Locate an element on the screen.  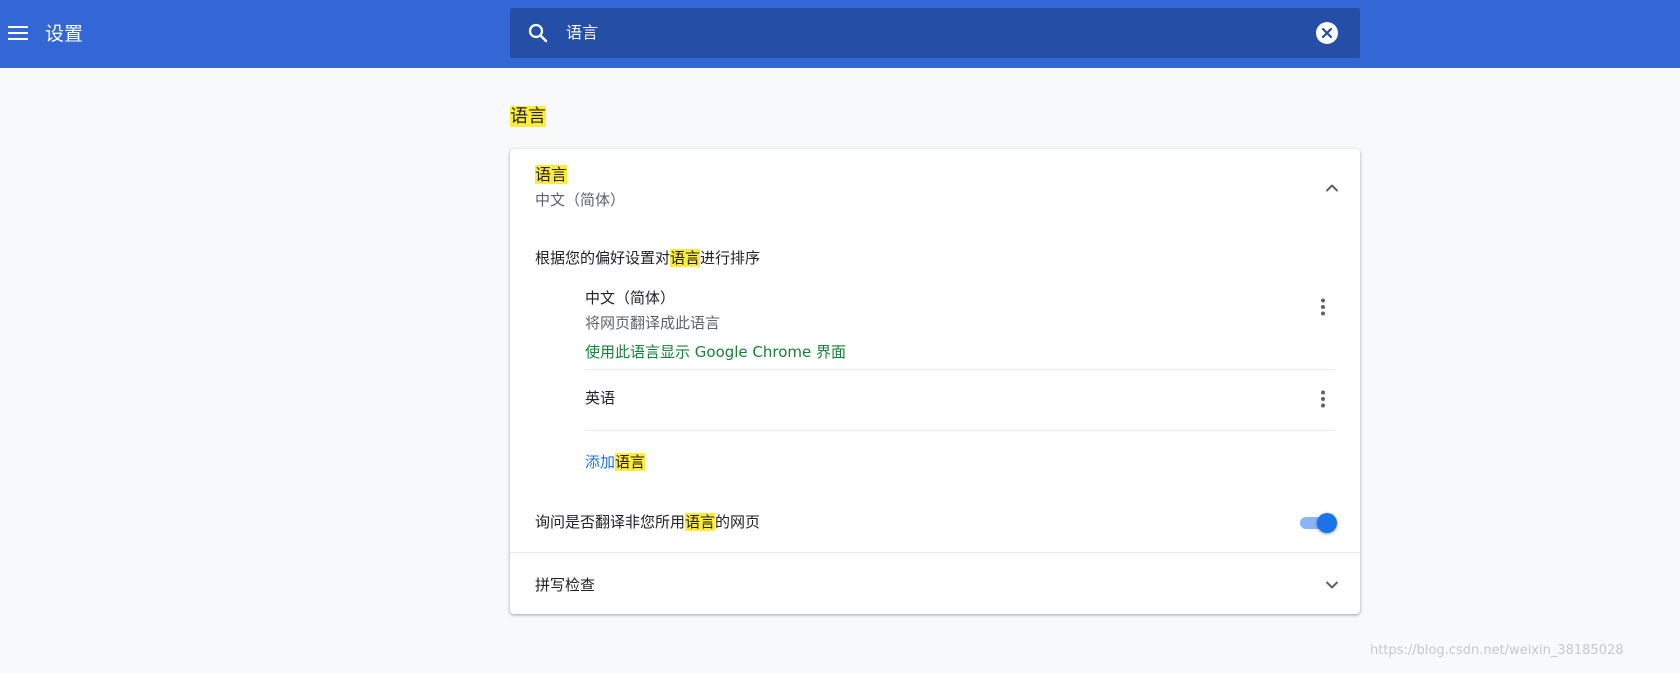
clear-search-button is located at coordinates (1327, 33).